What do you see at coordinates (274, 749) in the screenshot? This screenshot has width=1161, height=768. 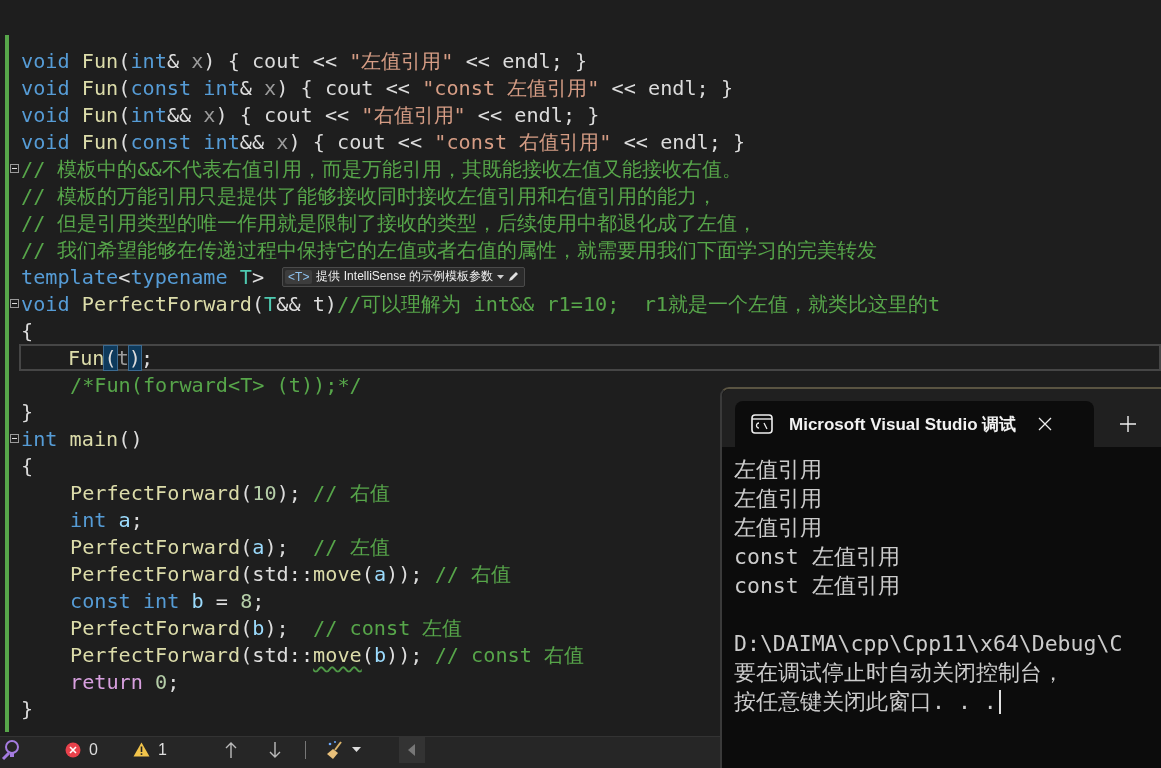 I see `down-arrow-icon` at bounding box center [274, 749].